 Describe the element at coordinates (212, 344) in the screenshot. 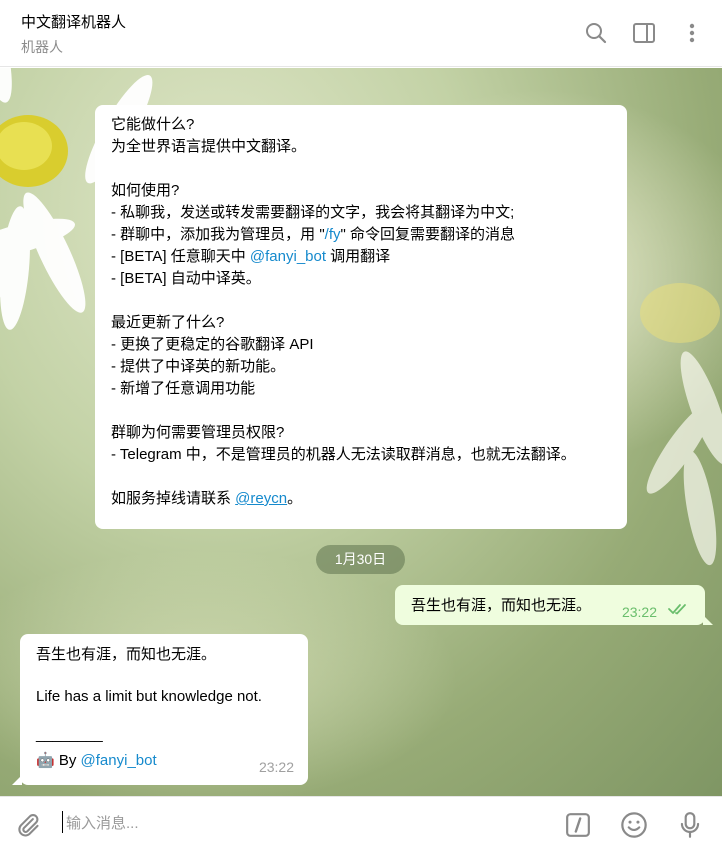

I see `intro-line: - 更换了更稳定的谷歌翻译 API` at that location.